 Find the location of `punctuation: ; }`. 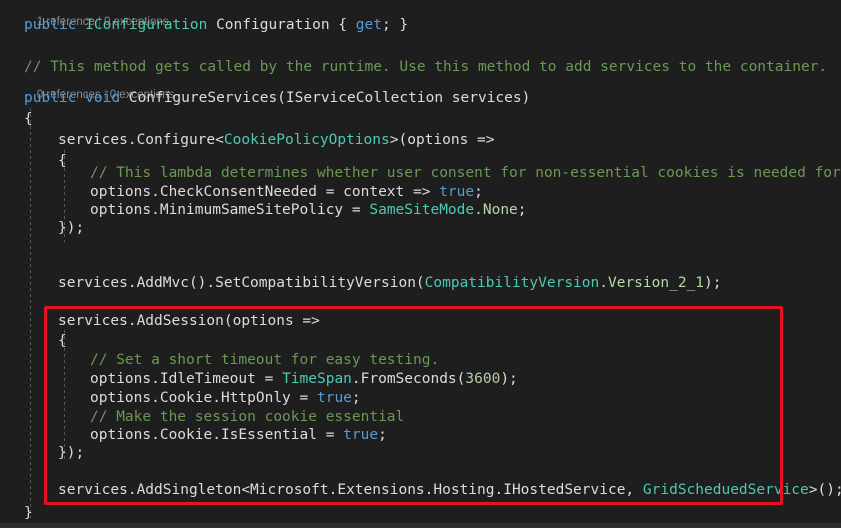

punctuation: ; } is located at coordinates (395, 25).